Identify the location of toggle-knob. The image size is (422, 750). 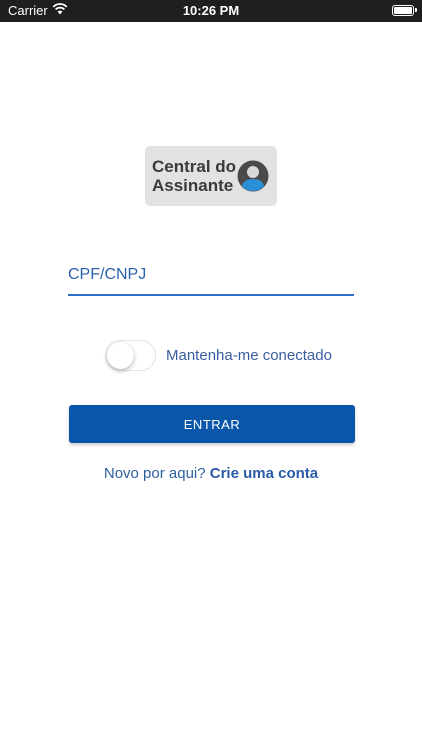
(120, 355).